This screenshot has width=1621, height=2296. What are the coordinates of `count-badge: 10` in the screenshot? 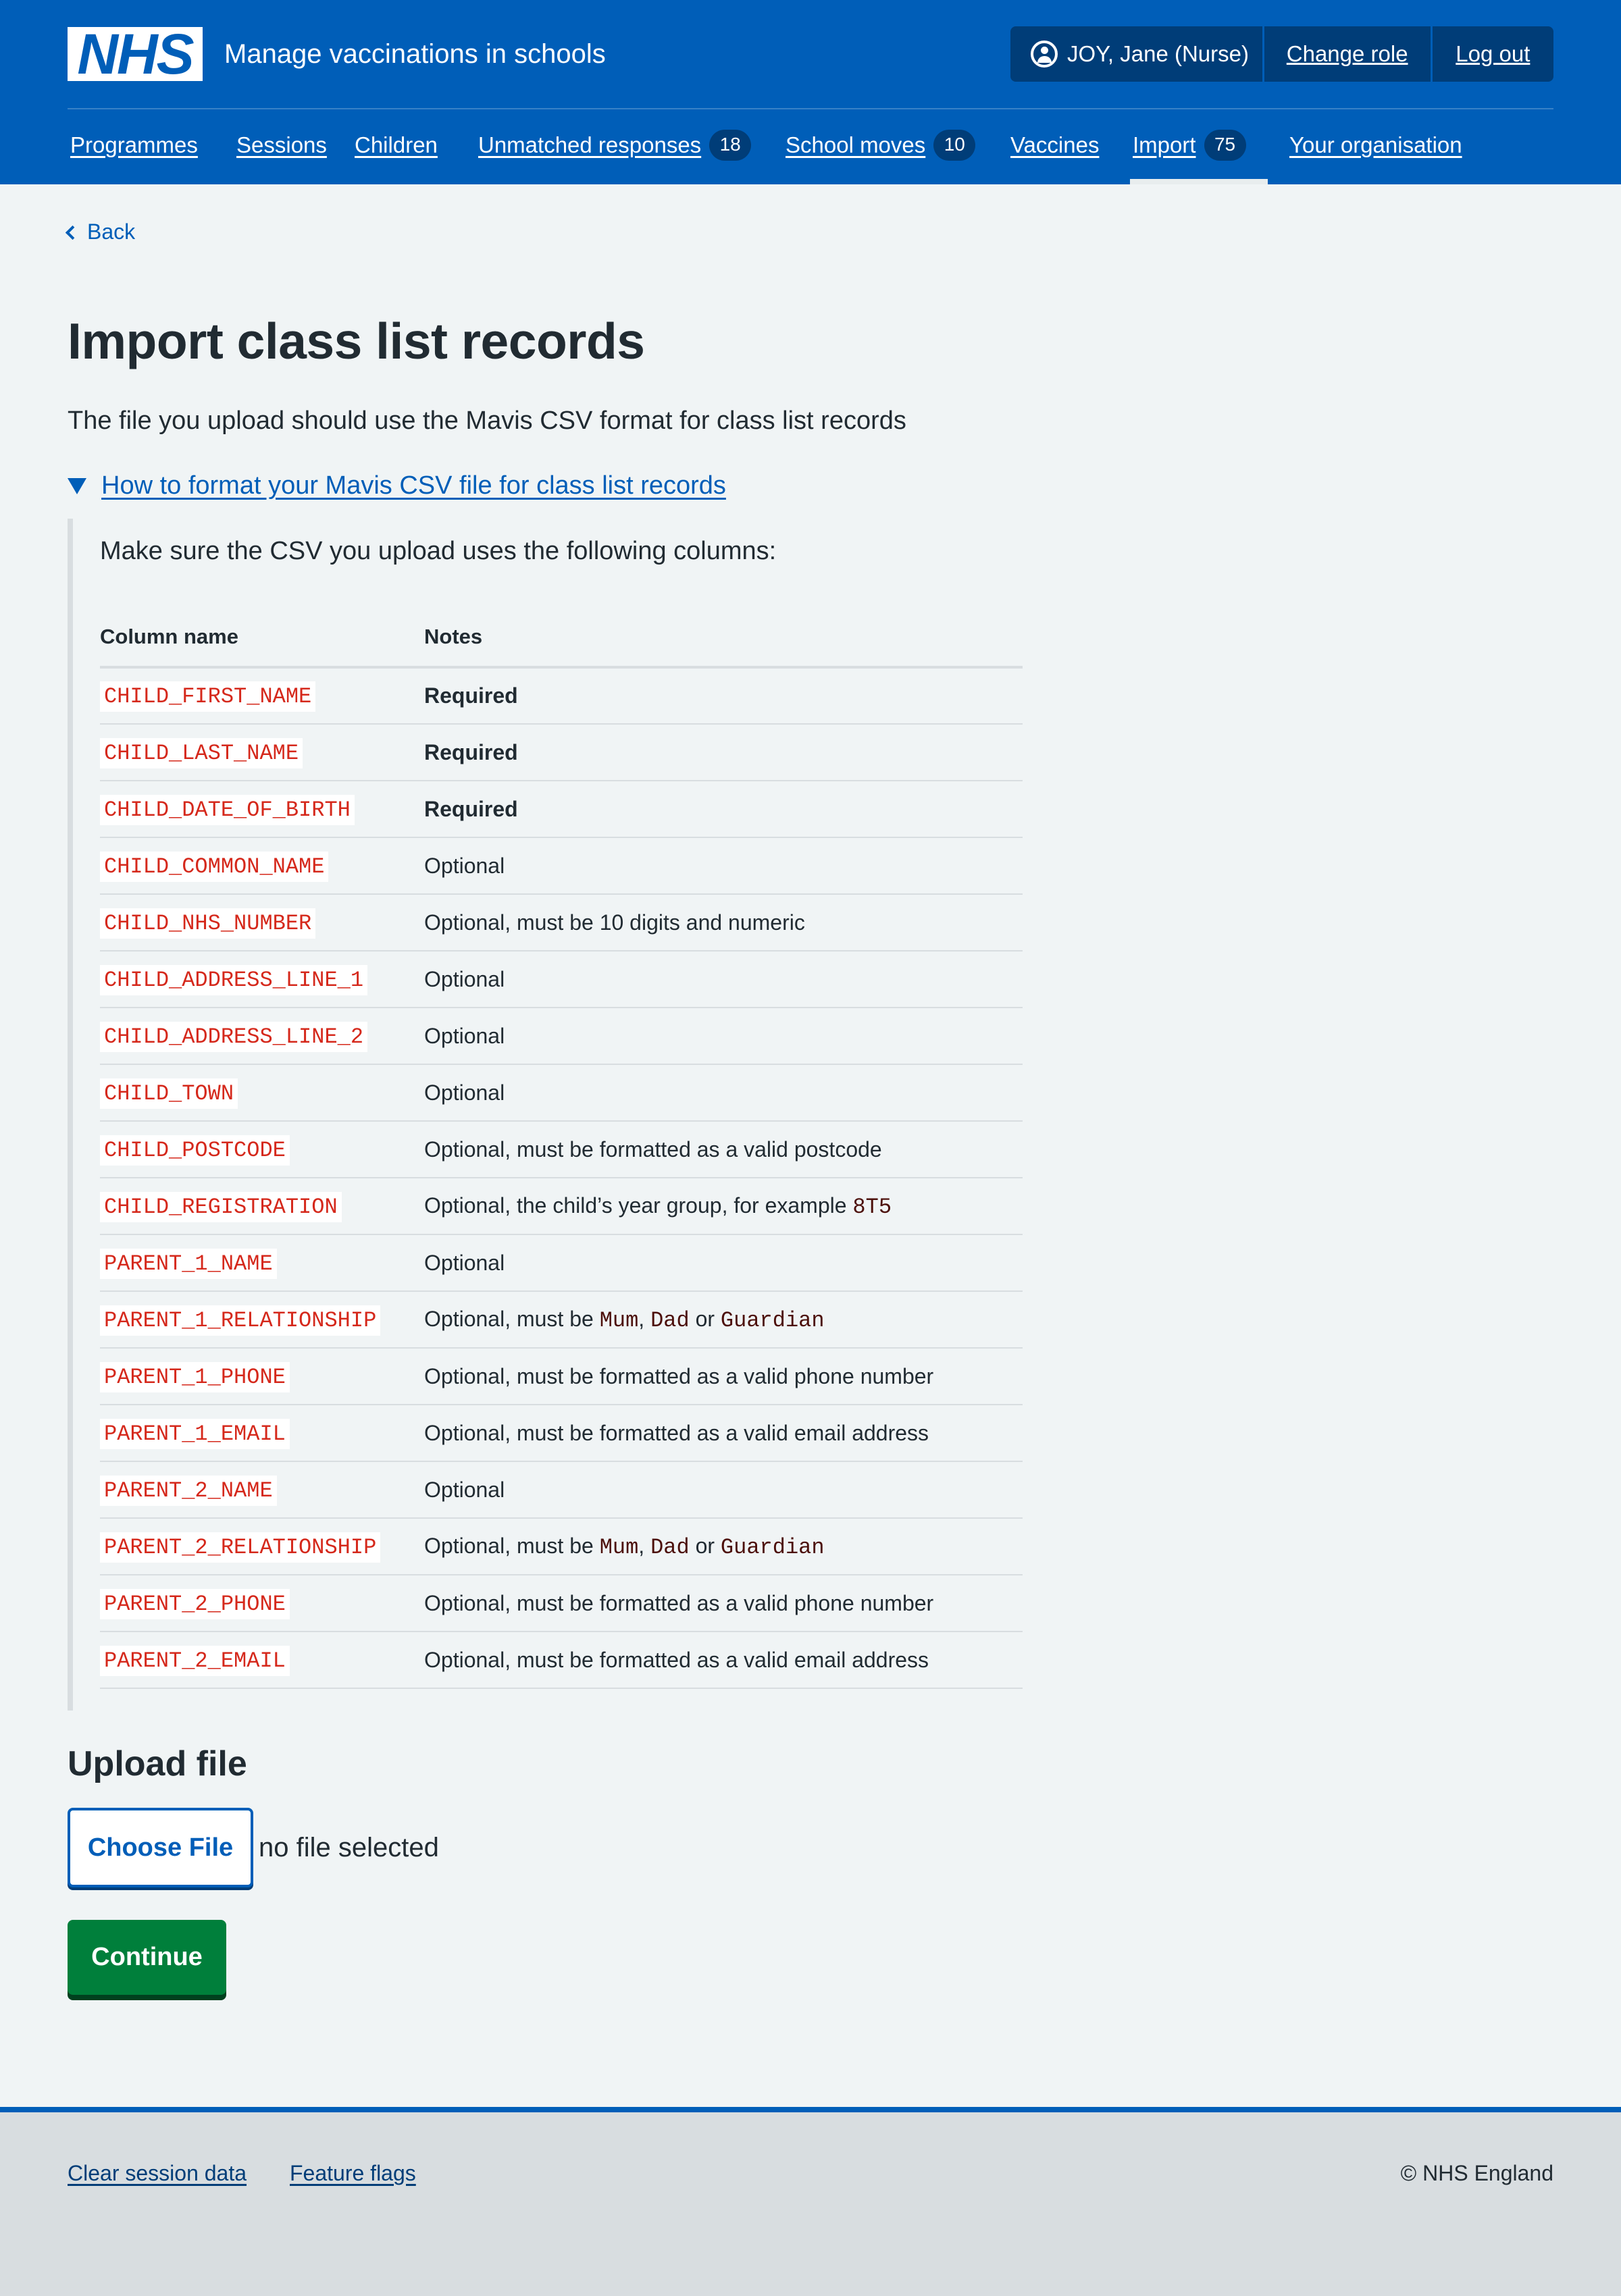 It's located at (954, 145).